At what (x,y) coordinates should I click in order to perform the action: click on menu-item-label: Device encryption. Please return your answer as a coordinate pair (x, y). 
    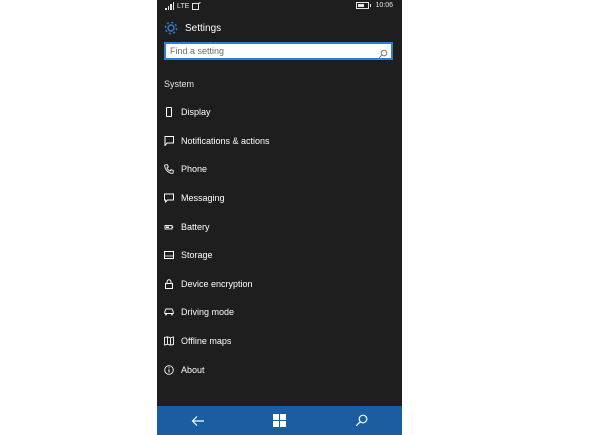
    Looking at the image, I should click on (217, 283).